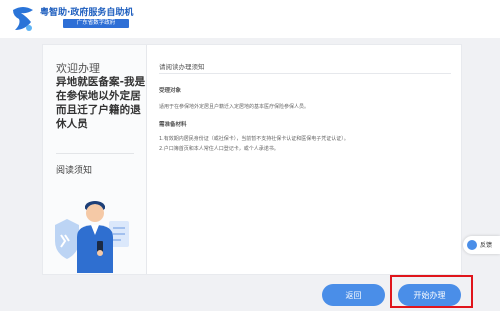 The width and height of the screenshot is (500, 311). Describe the element at coordinates (74, 169) in the screenshot. I see `tab-reading-notice: 阅读须知` at that location.